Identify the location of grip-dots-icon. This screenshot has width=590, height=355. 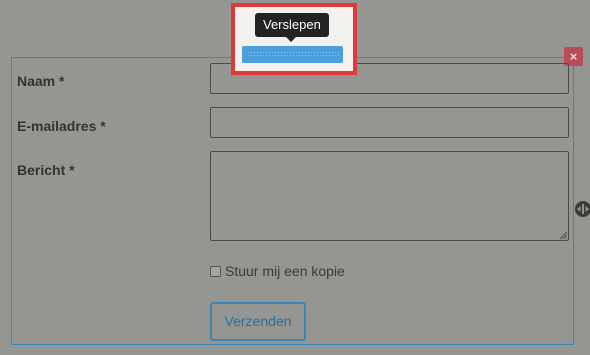
(292, 54).